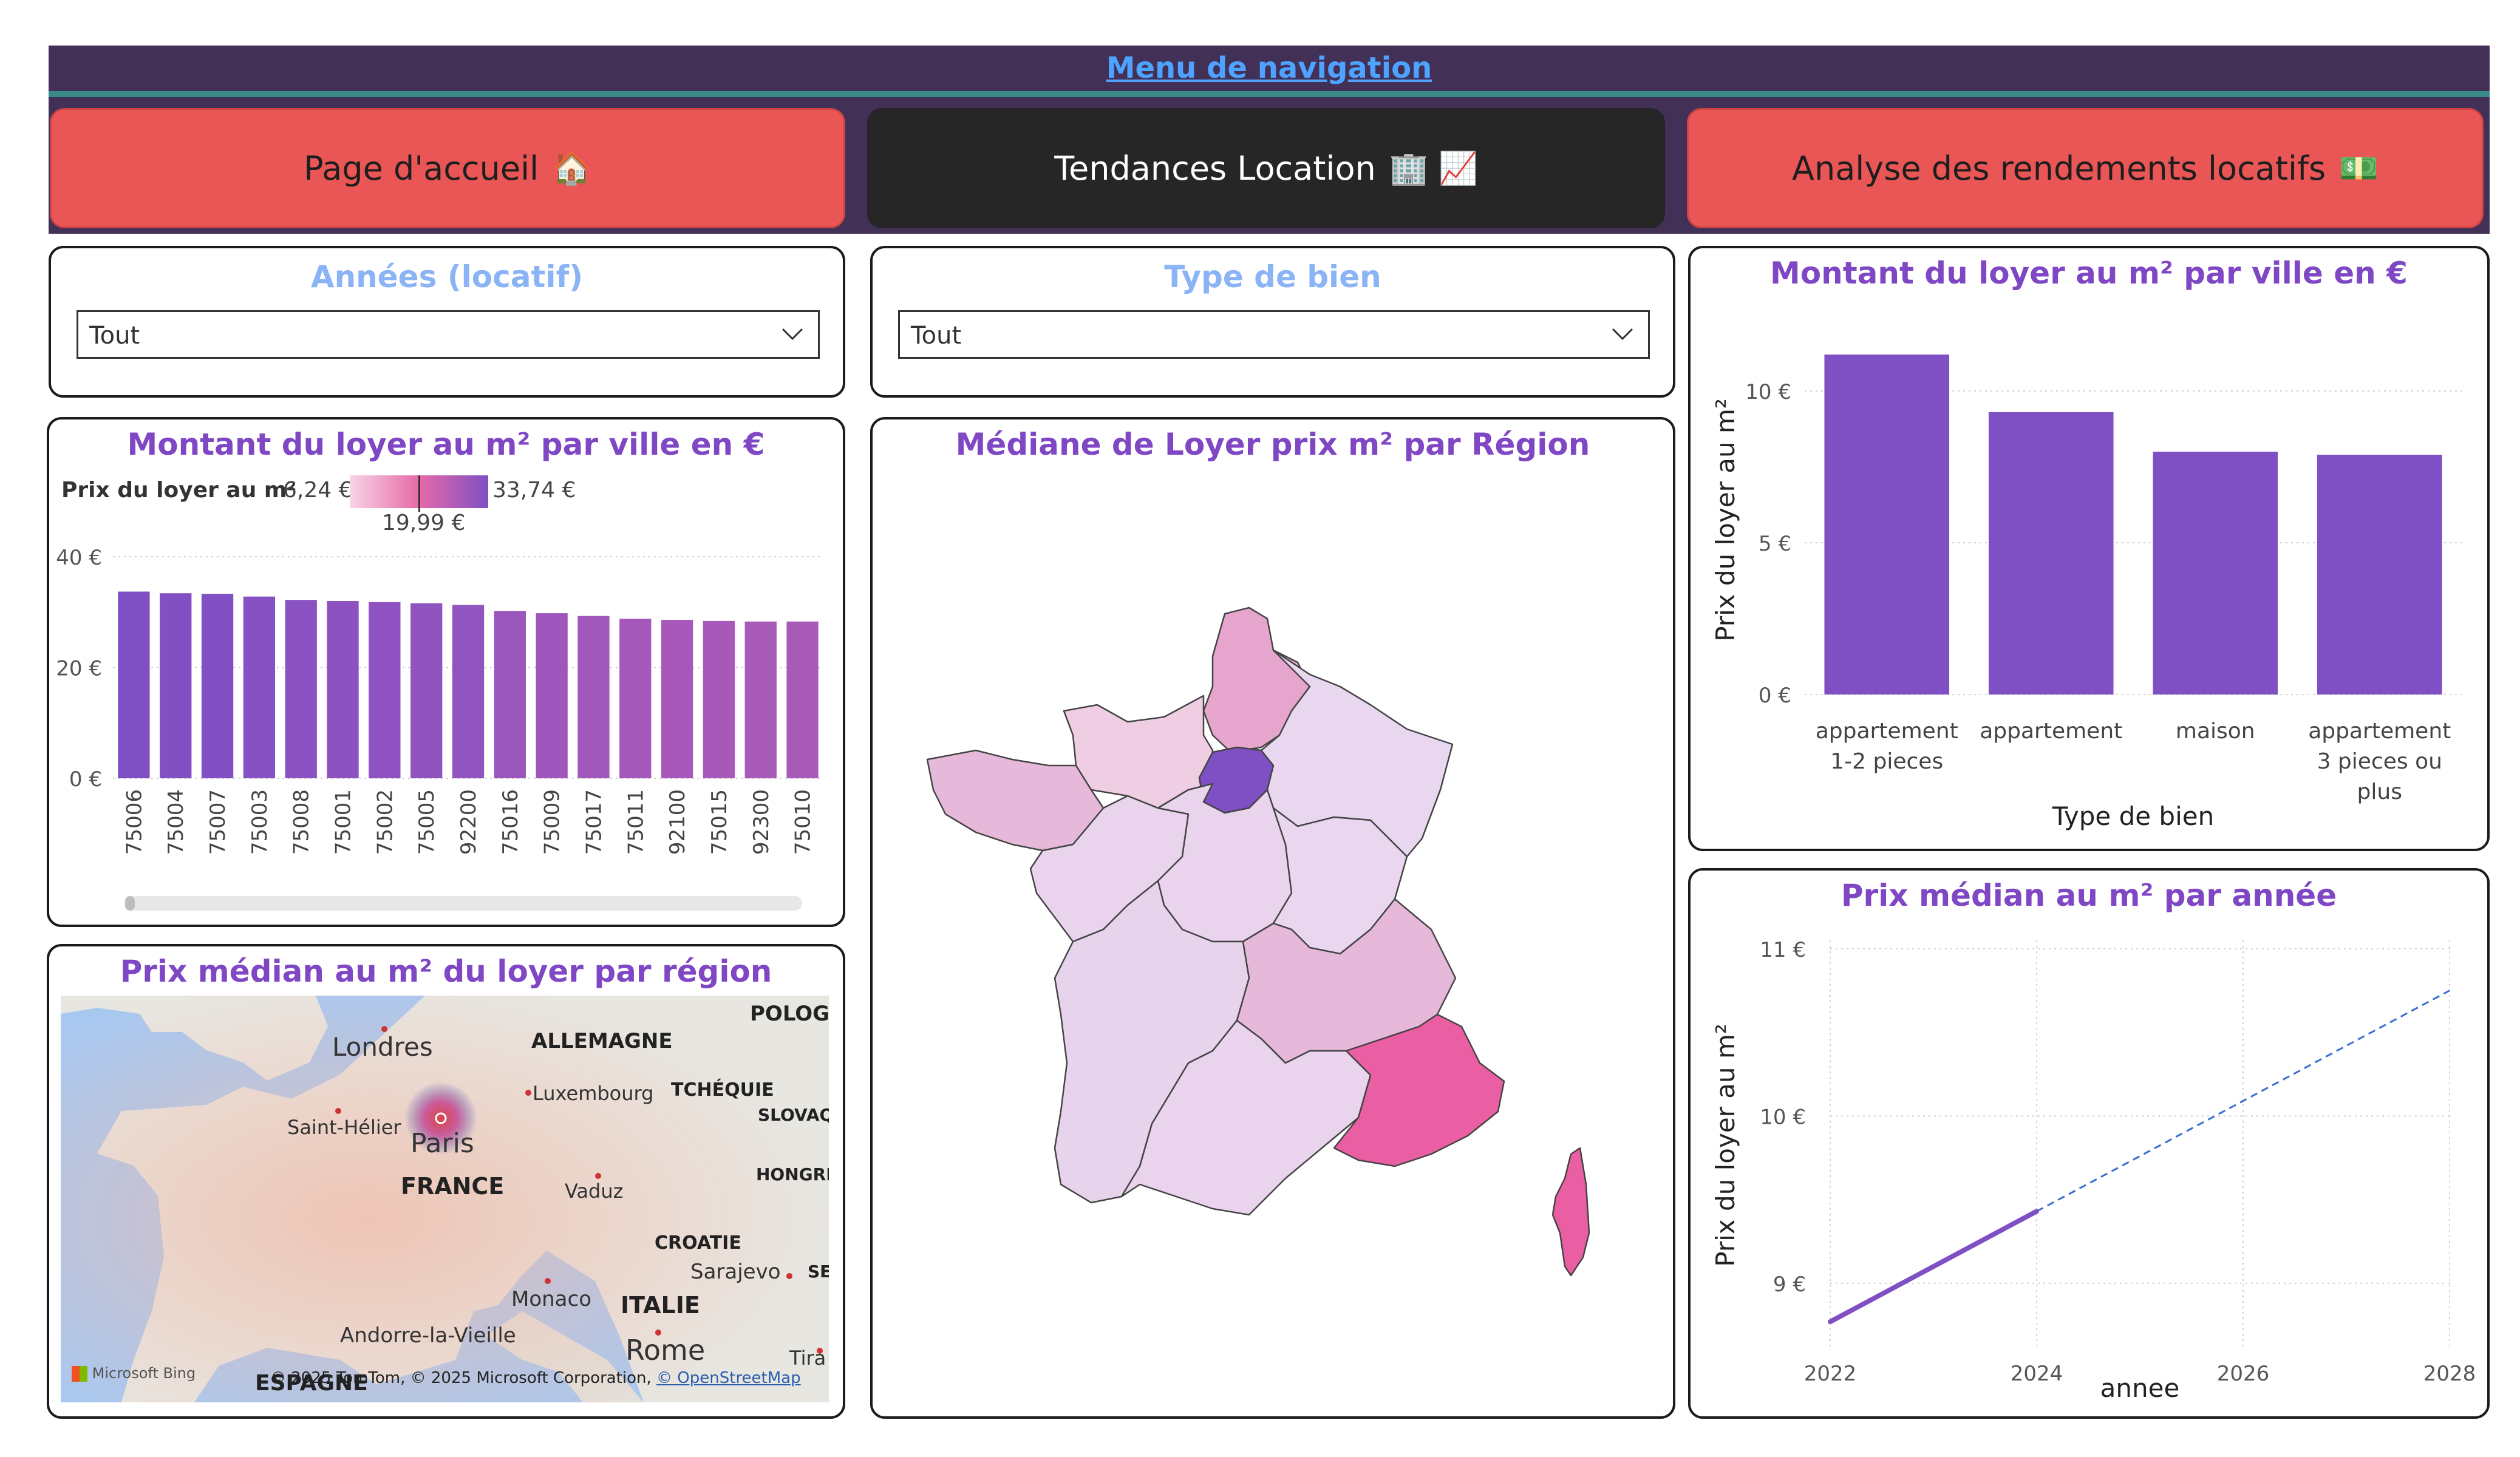  Describe the element at coordinates (665, 1350) in the screenshot. I see `map-label: Rome` at that location.